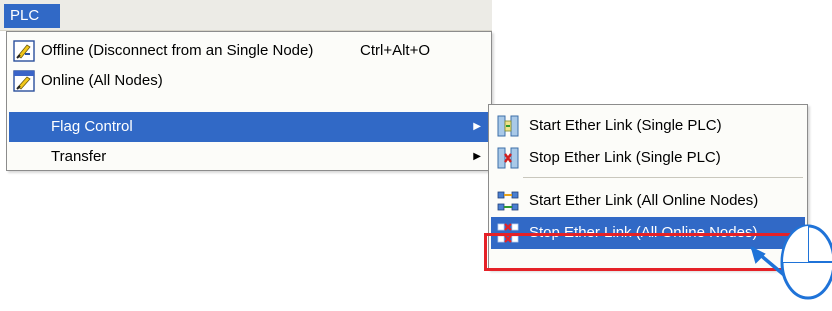  What do you see at coordinates (806, 262) in the screenshot?
I see `mouse-icon` at bounding box center [806, 262].